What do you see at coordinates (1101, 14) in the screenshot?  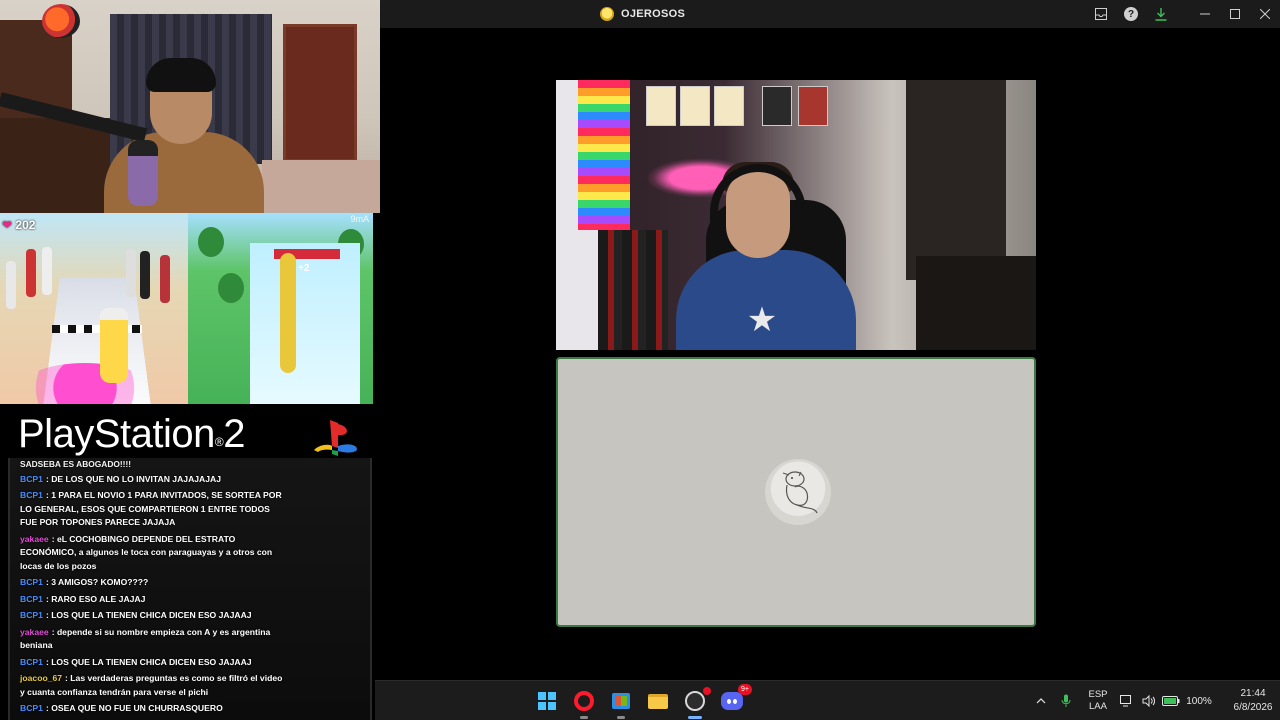 I see `inbox-icon` at bounding box center [1101, 14].